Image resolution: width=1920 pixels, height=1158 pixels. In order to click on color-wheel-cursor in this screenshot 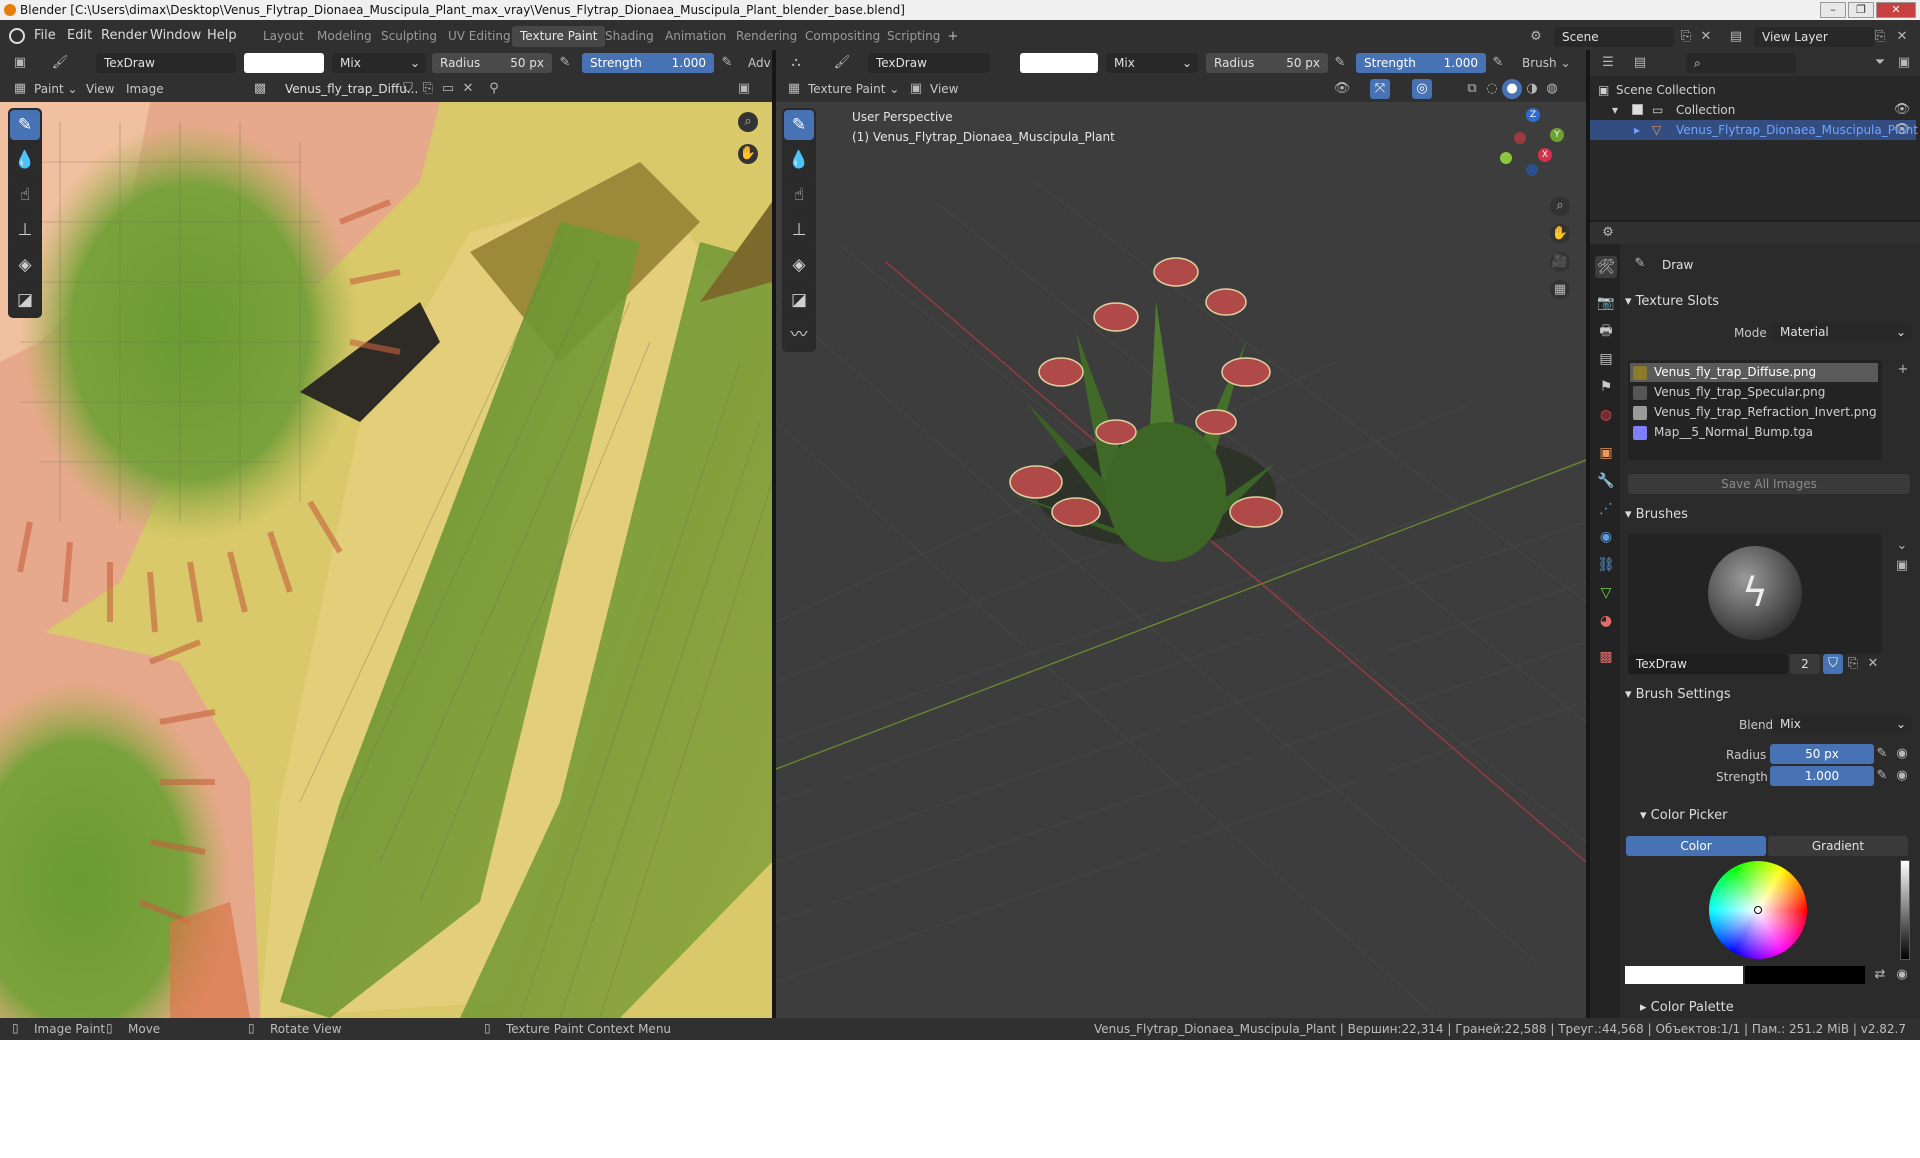, I will do `click(1758, 910)`.